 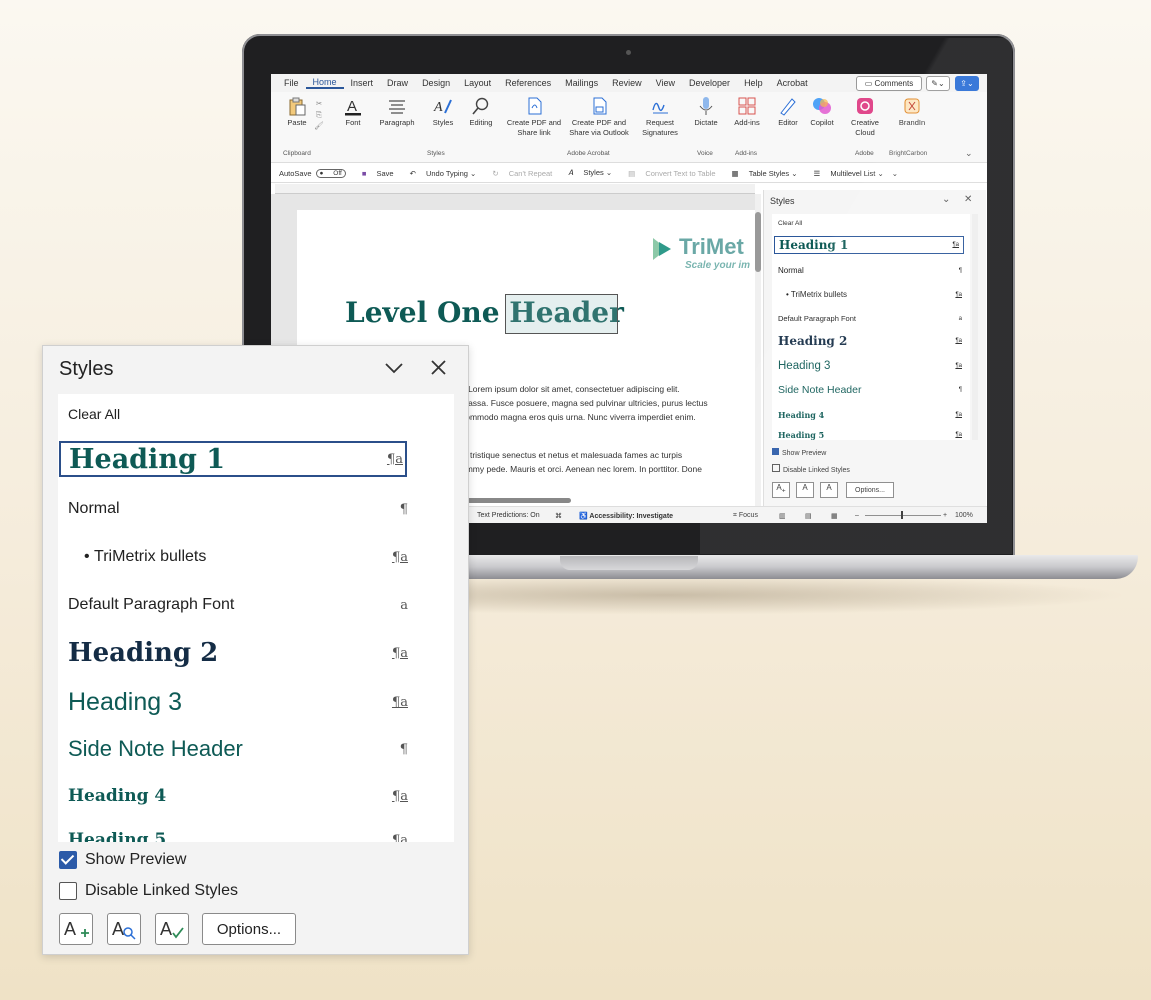 I want to click on ribbon-collapse-icon: ⌄, so click(x=969, y=153).